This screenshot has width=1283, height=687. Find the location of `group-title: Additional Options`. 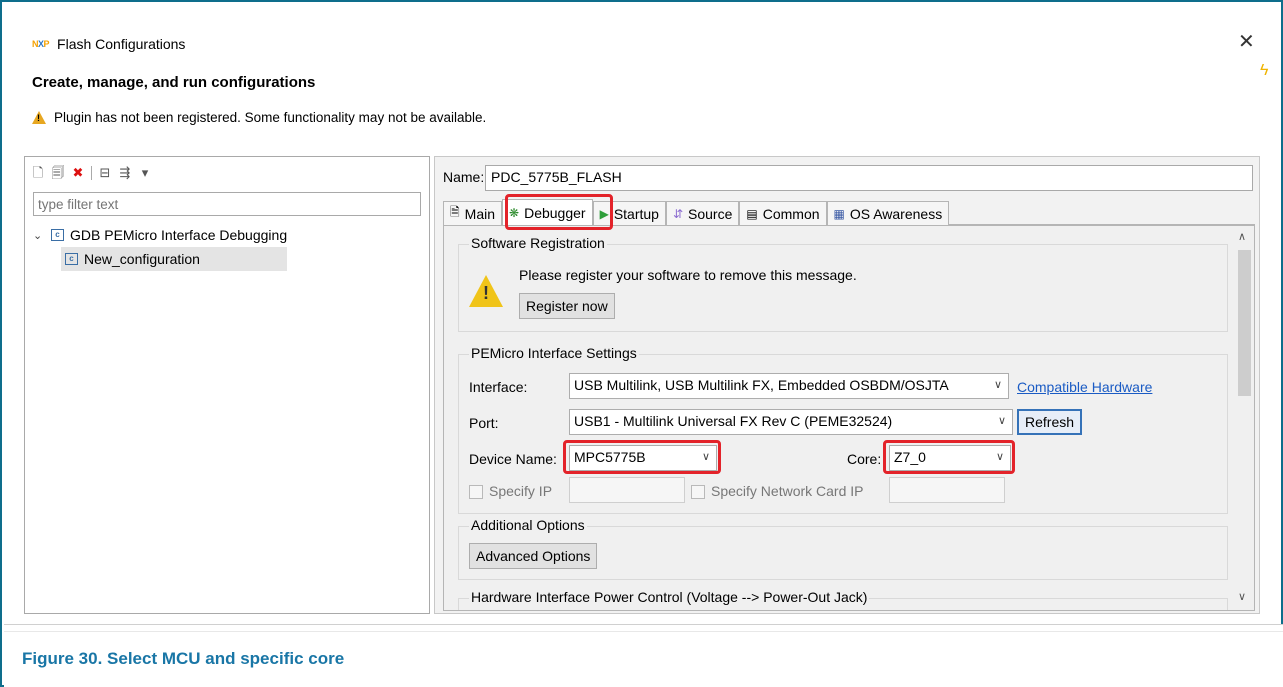

group-title: Additional Options is located at coordinates (528, 525).